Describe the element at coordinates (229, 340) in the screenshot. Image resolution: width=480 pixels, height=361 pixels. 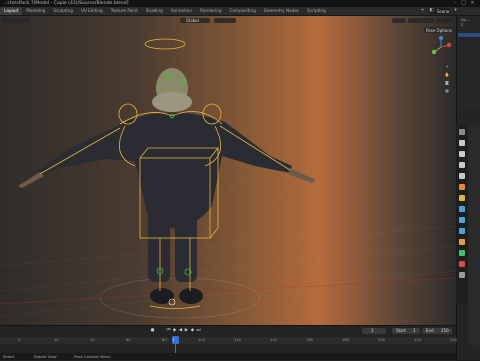
I see `frame-ruler: 0 20 40 60 80 100 120 140 160 180 200 220 240` at that location.